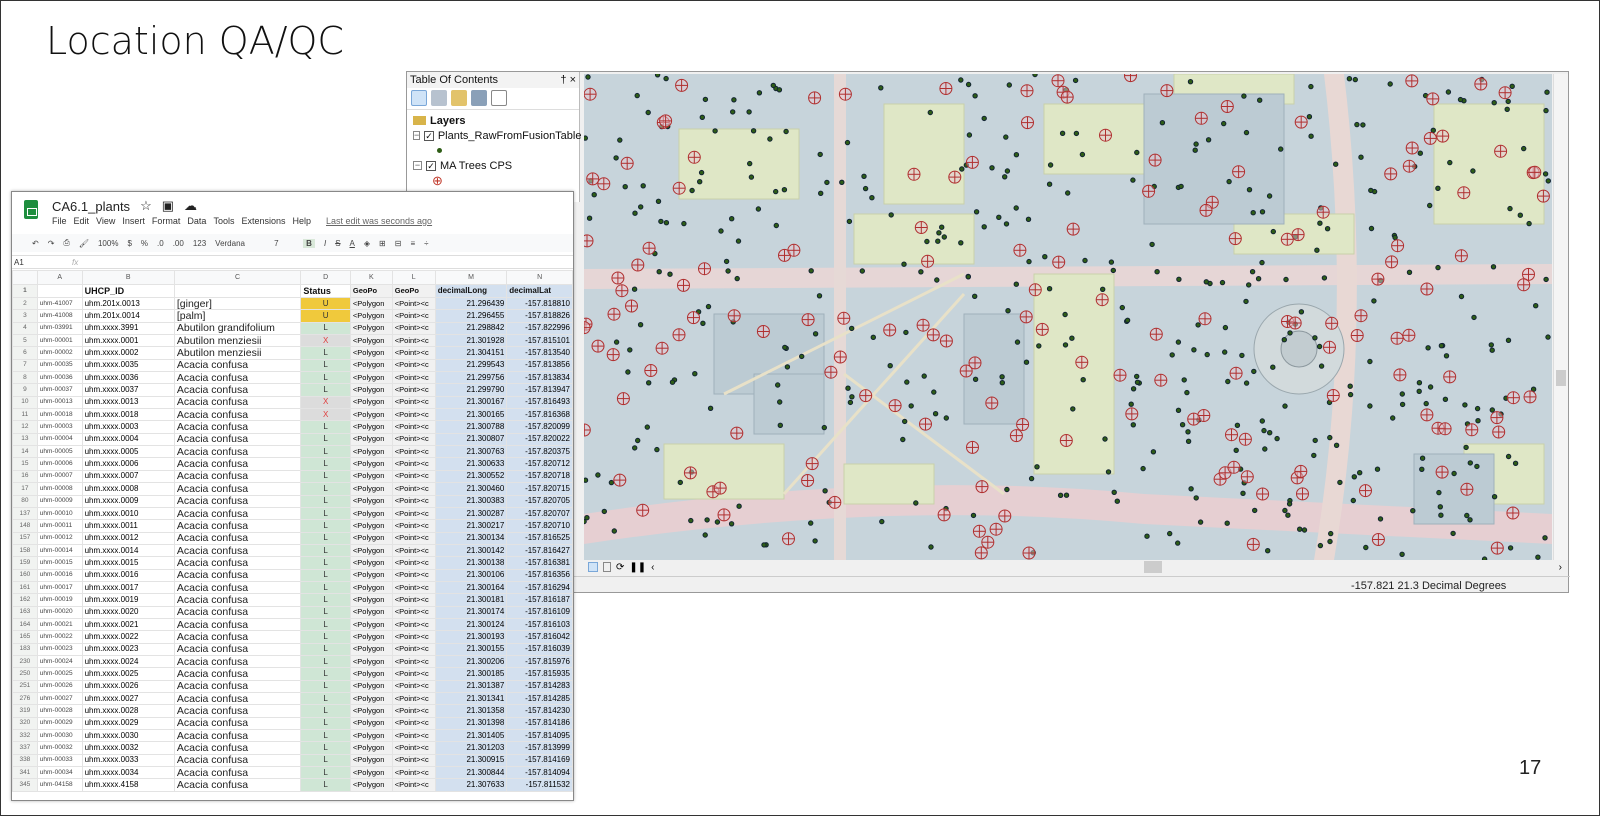  What do you see at coordinates (237, 303) in the screenshot?
I see `cell: [ginger]` at bounding box center [237, 303].